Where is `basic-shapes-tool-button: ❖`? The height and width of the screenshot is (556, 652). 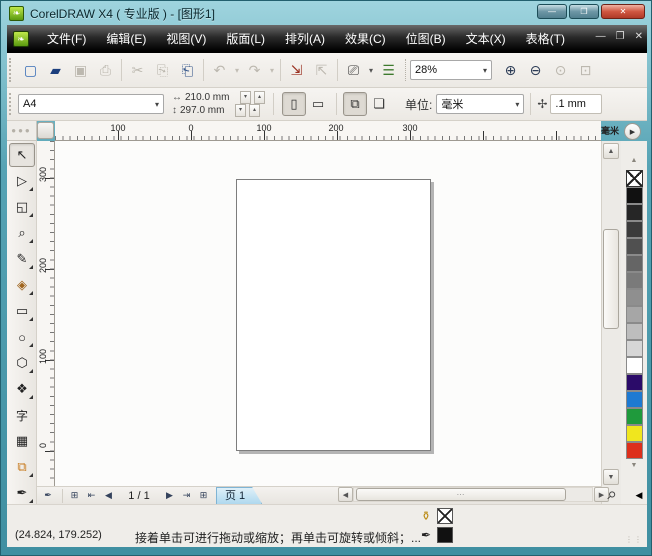
basic-shapes-tool-button: ❖ is located at coordinates (22, 389).